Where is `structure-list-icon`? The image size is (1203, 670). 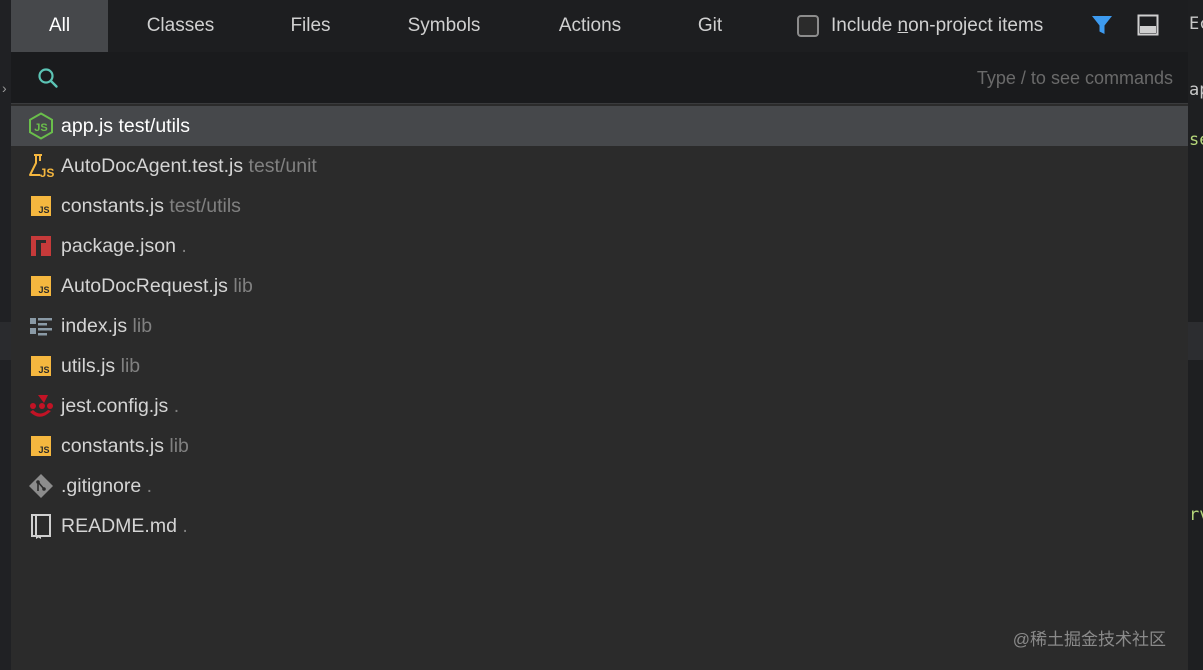
structure-list-icon is located at coordinates (41, 327).